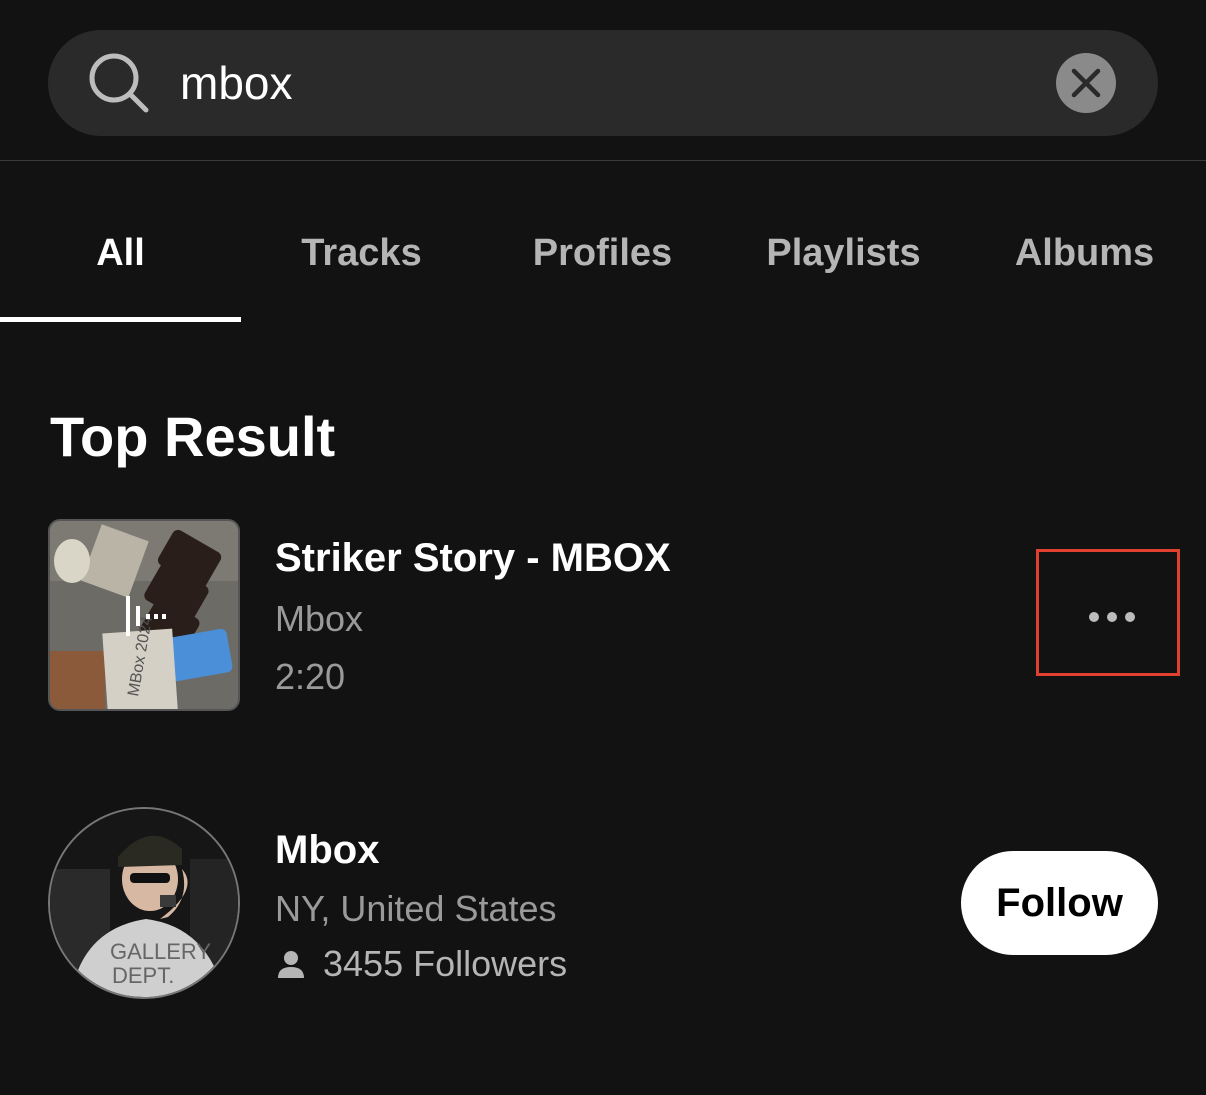  What do you see at coordinates (310, 676) in the screenshot?
I see `track-duration: 2:20` at bounding box center [310, 676].